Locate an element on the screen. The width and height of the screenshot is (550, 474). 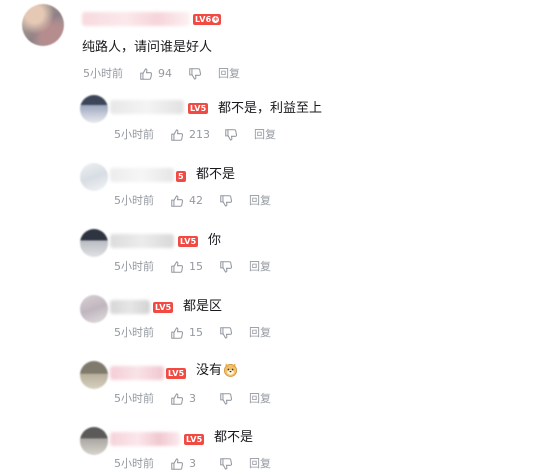
like-button: 213 is located at coordinates (190, 135).